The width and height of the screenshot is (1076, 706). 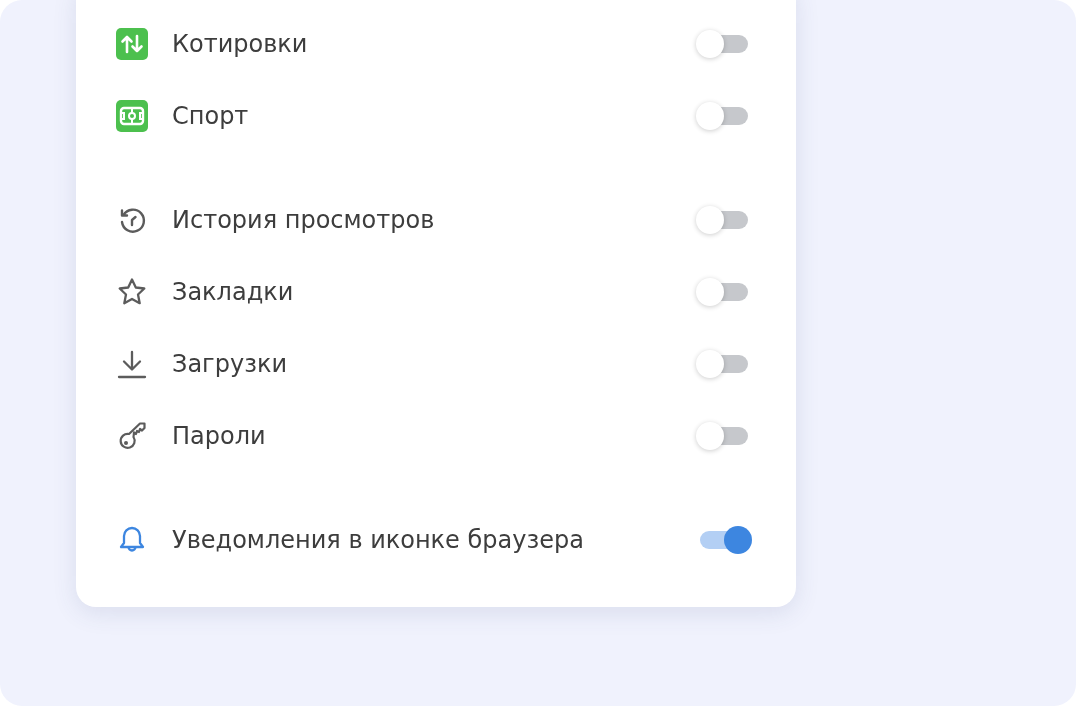 What do you see at coordinates (240, 44) in the screenshot?
I see `setting-label: Котировки` at bounding box center [240, 44].